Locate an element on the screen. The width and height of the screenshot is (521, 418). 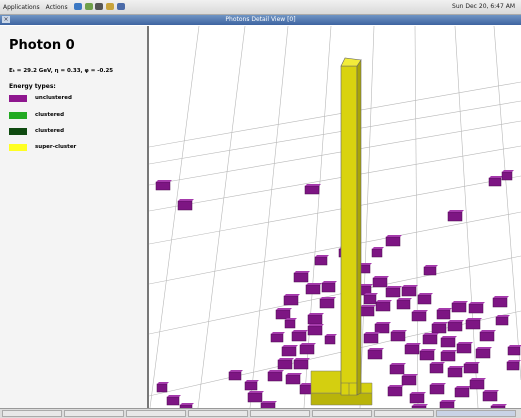
actions-menu: Actions is located at coordinates (57, 7).